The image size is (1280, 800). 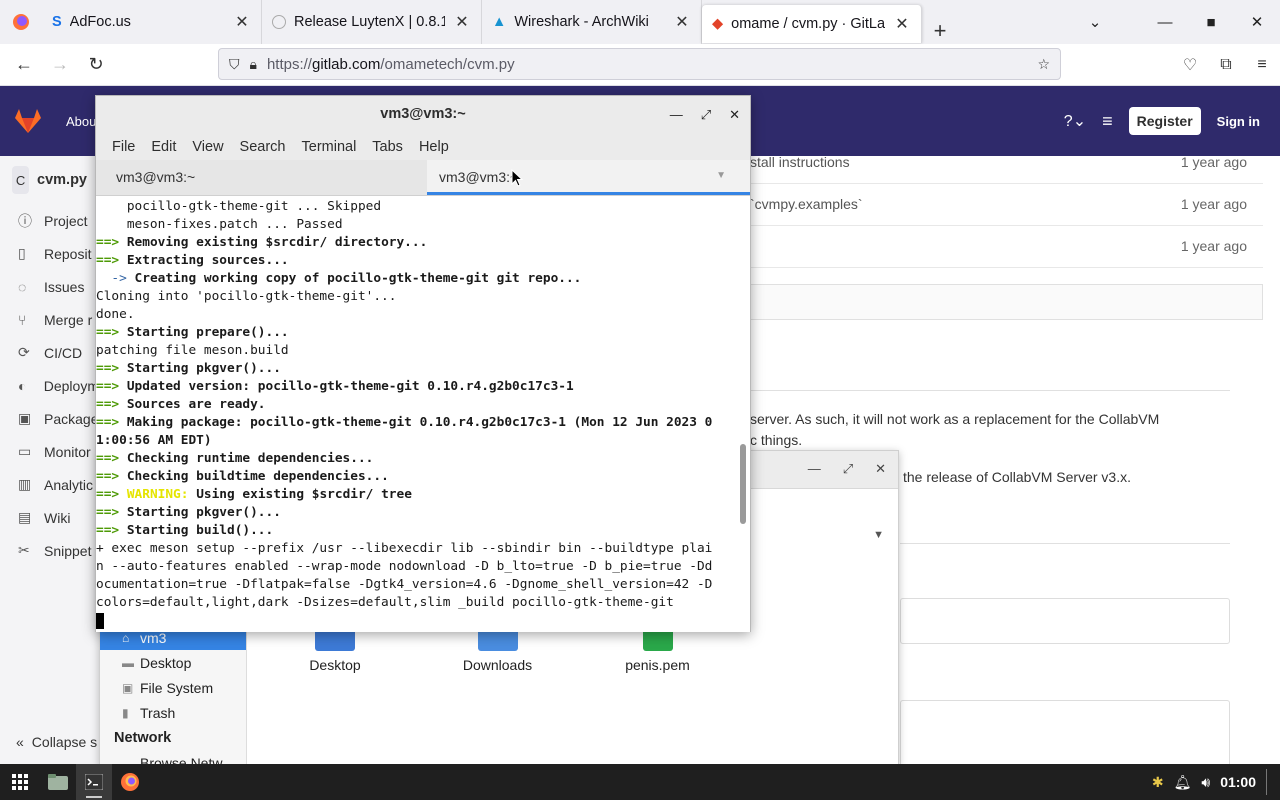 I want to click on menu-file: File, so click(x=123, y=147).